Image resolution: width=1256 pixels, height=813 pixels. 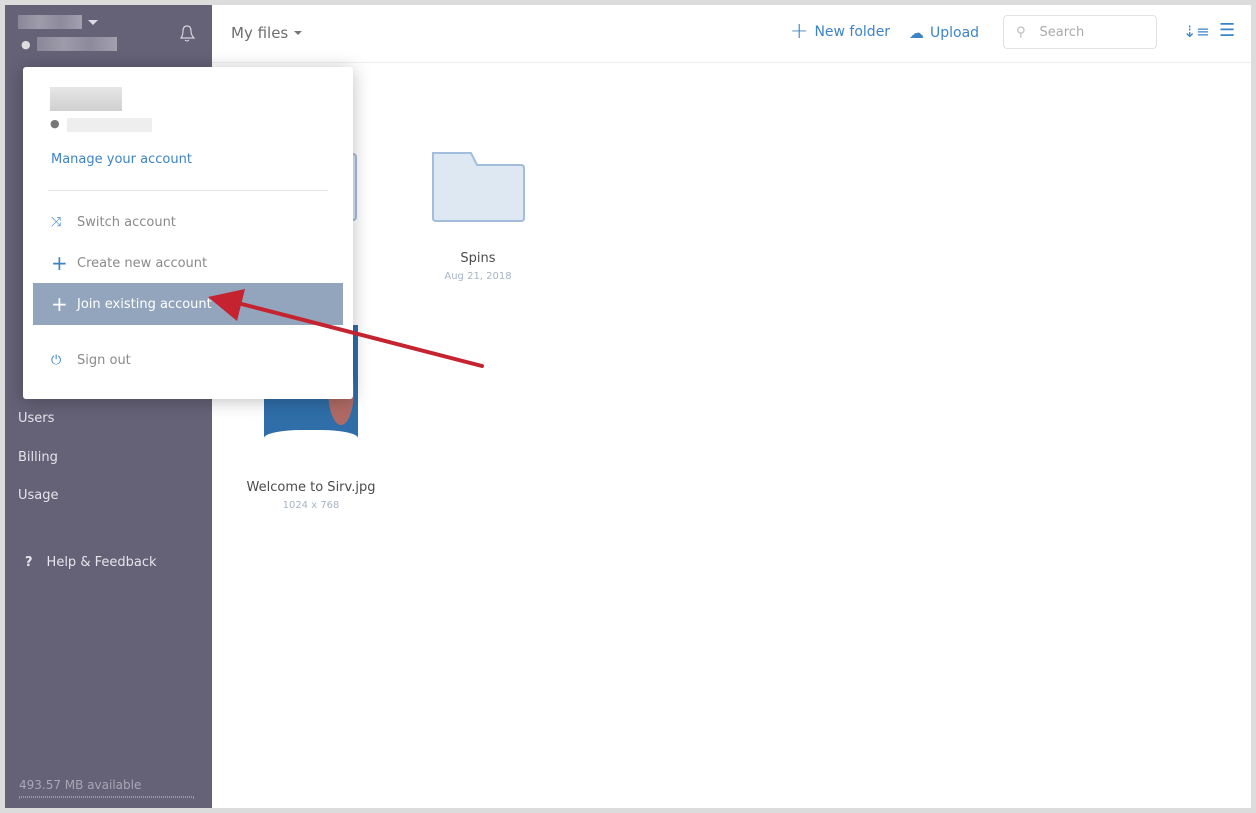 What do you see at coordinates (356, 333) in the screenshot?
I see `arrow-shaft` at bounding box center [356, 333].